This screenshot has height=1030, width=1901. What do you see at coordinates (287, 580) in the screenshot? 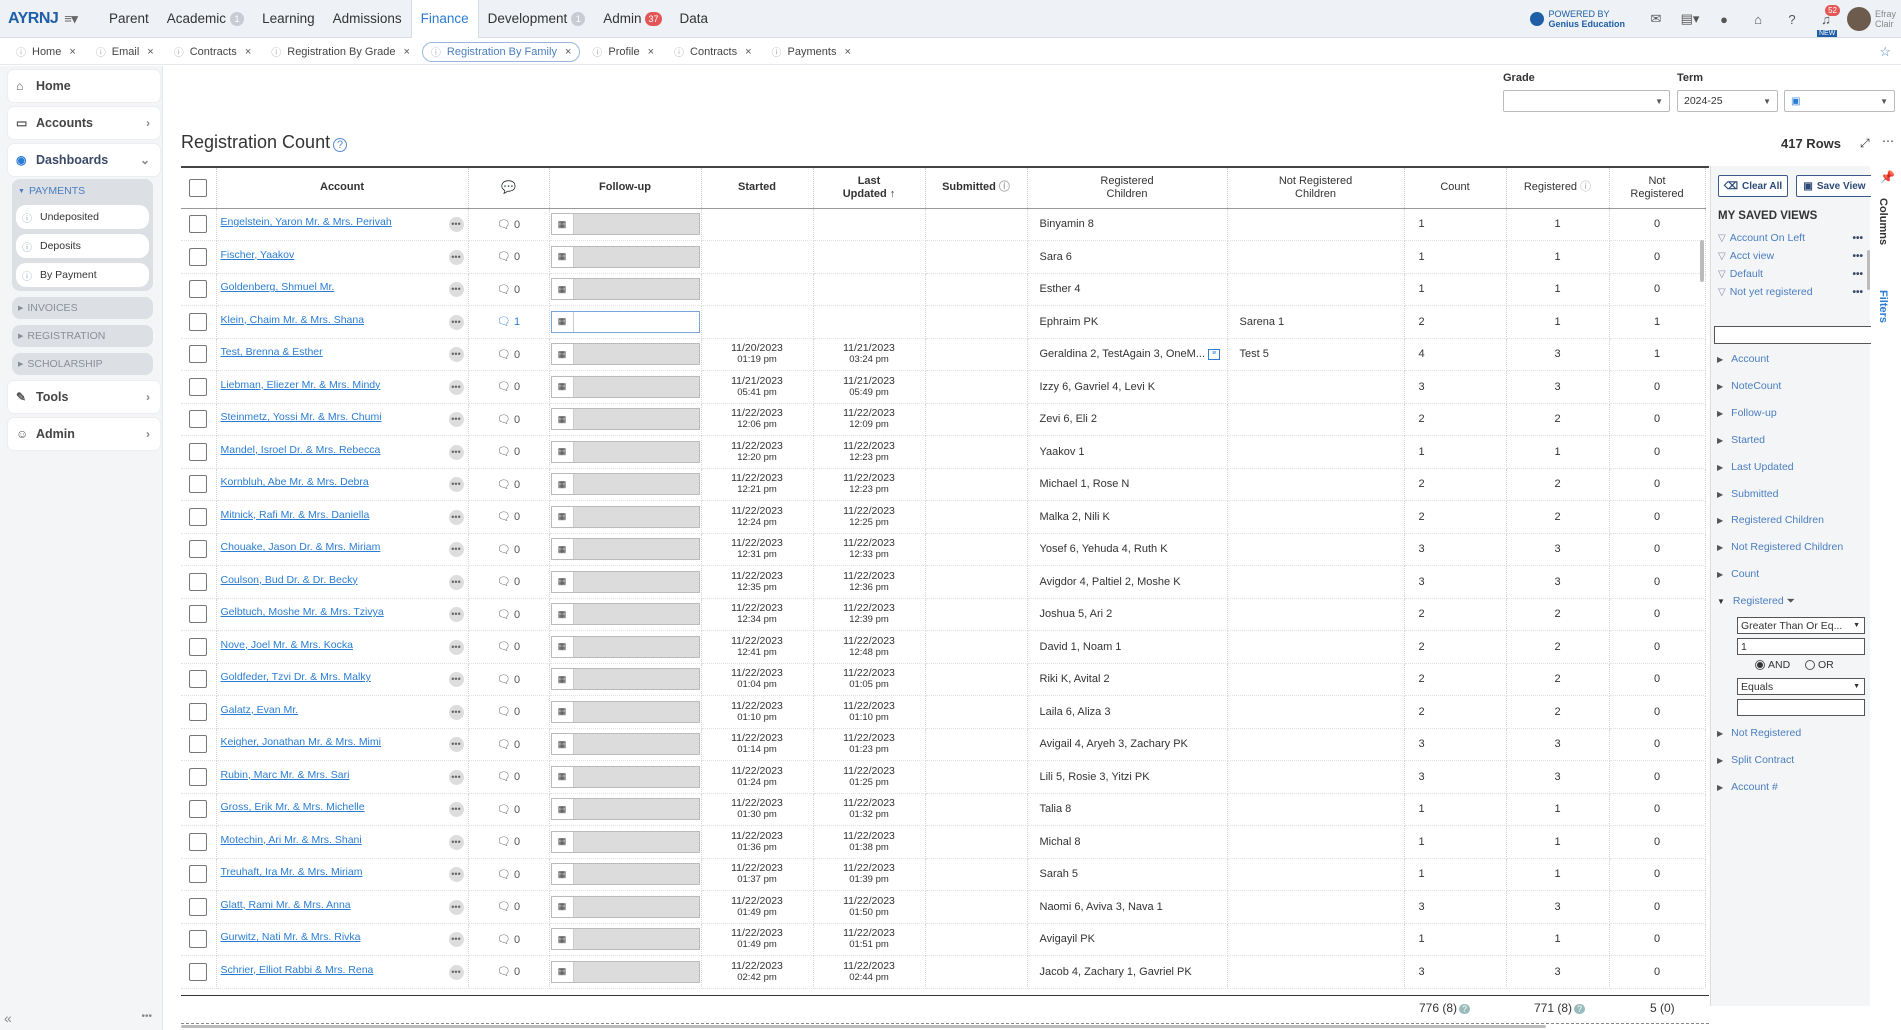
I see `account-link: Coulson, Bud Dr. & Dr. Becky` at bounding box center [287, 580].